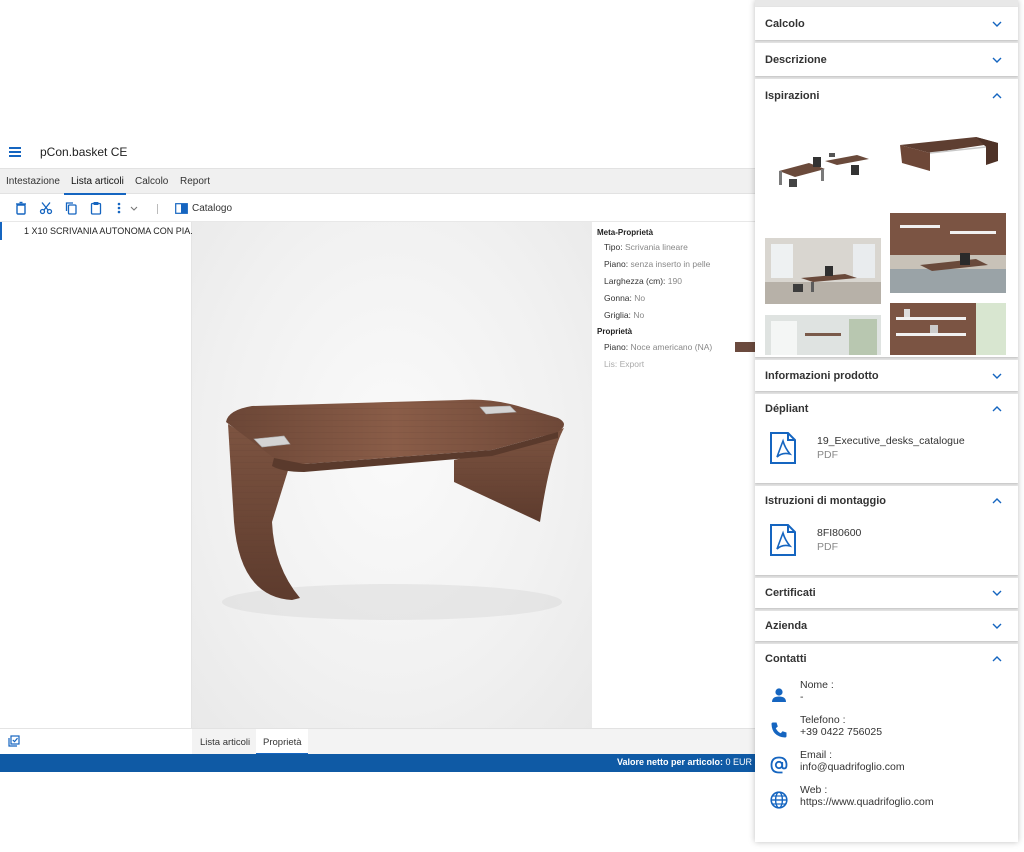 This screenshot has height=852, width=1024. Describe the element at coordinates (827, 547) in the screenshot. I see `istruzioni-file-type: PDF` at that location.